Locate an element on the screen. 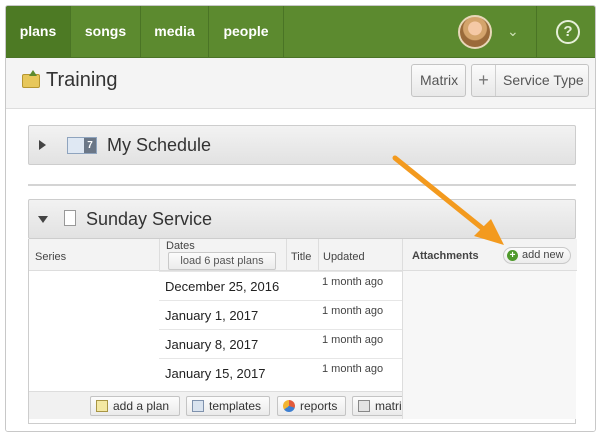 The image size is (601, 437). column-header-dates: Dates load 6 past plans is located at coordinates (222, 255).